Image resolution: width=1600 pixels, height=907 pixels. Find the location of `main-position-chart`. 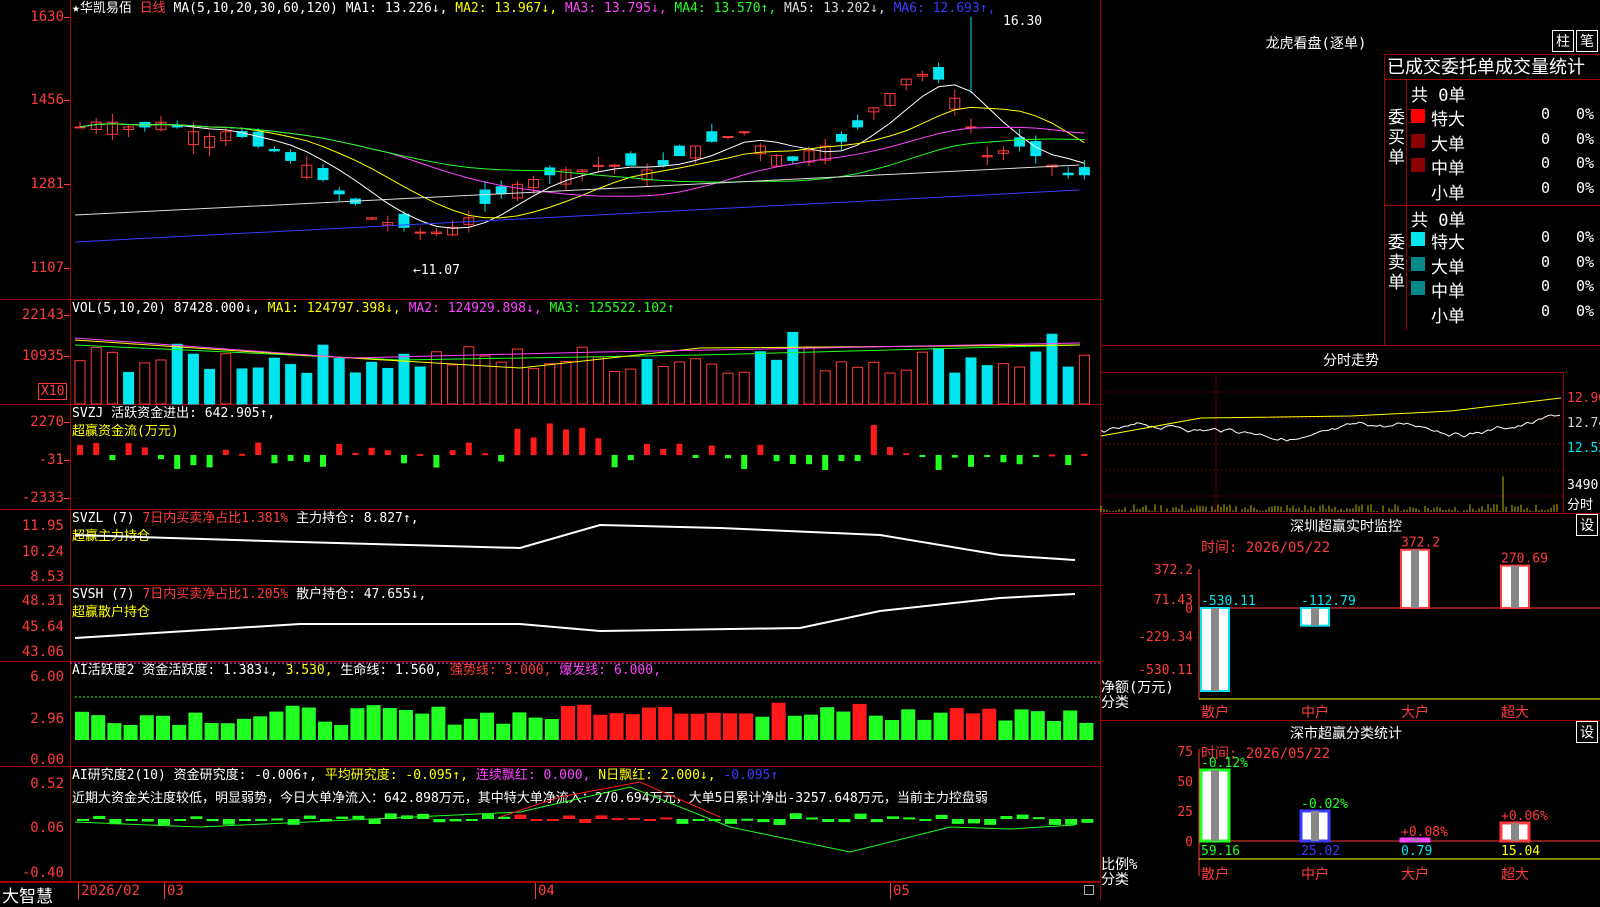

main-position-chart is located at coordinates (550, 548).